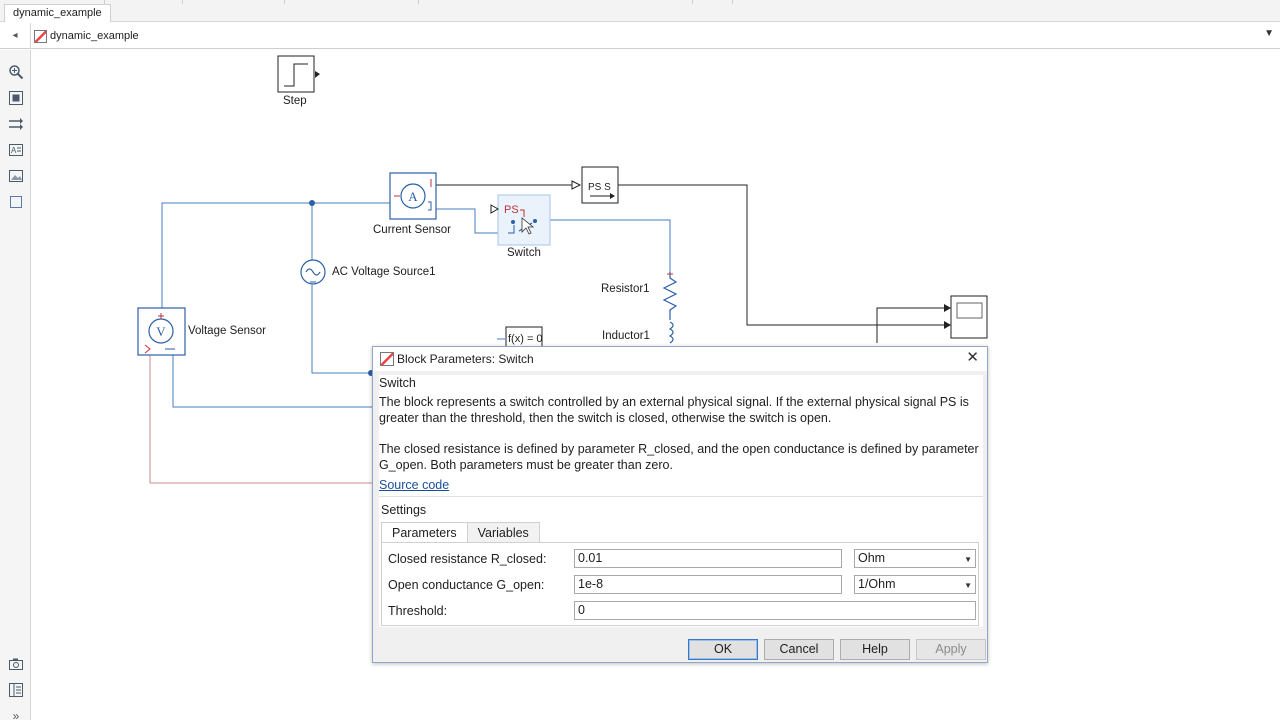 This screenshot has height=720, width=1280. I want to click on current-sensor-block: A, so click(413, 196).